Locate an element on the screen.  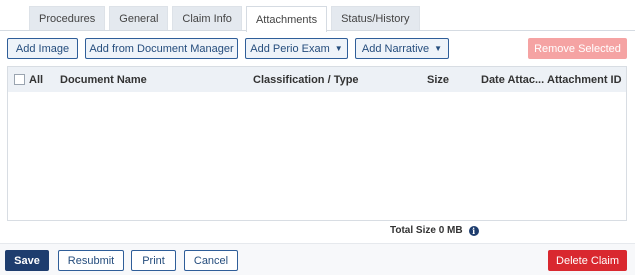
attachment-id-header: Attachment ID is located at coordinates (584, 79).